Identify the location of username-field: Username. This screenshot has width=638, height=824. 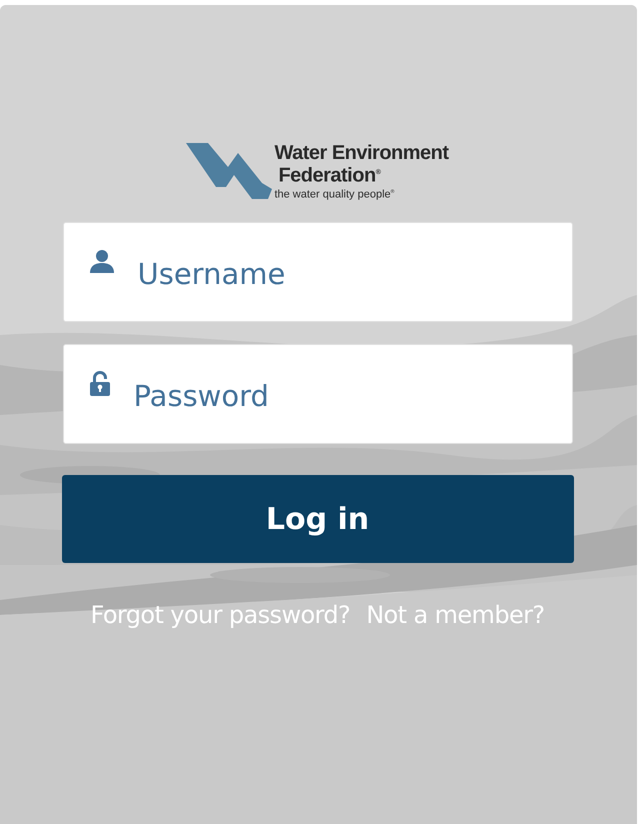
(317, 272).